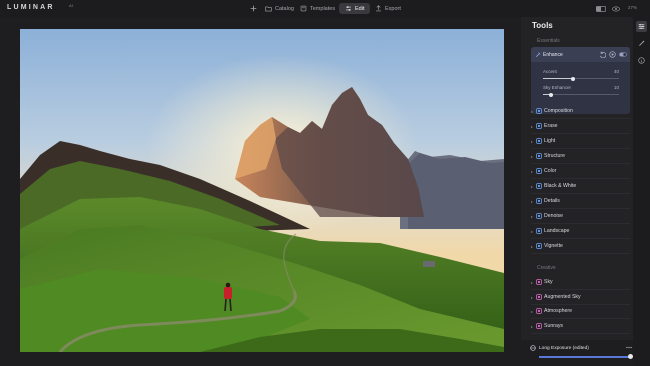  I want to click on enhance-header: Enhance, so click(580, 54).